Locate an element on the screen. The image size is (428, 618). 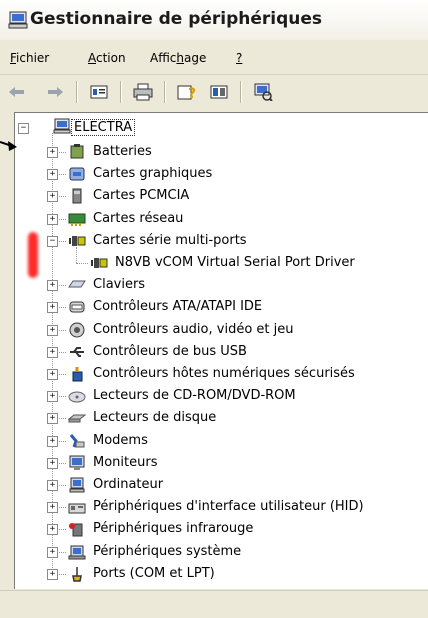
keyboard-icon is located at coordinates (77, 284).